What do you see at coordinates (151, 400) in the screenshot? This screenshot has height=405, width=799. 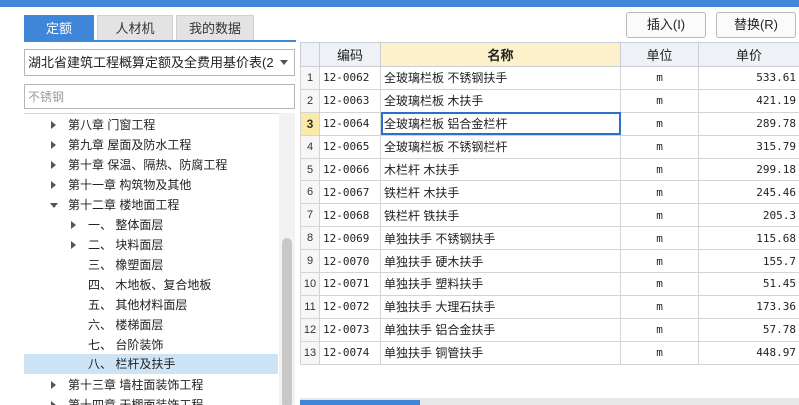 I see `tree-item: 第十四章 天棚面装饰工程` at bounding box center [151, 400].